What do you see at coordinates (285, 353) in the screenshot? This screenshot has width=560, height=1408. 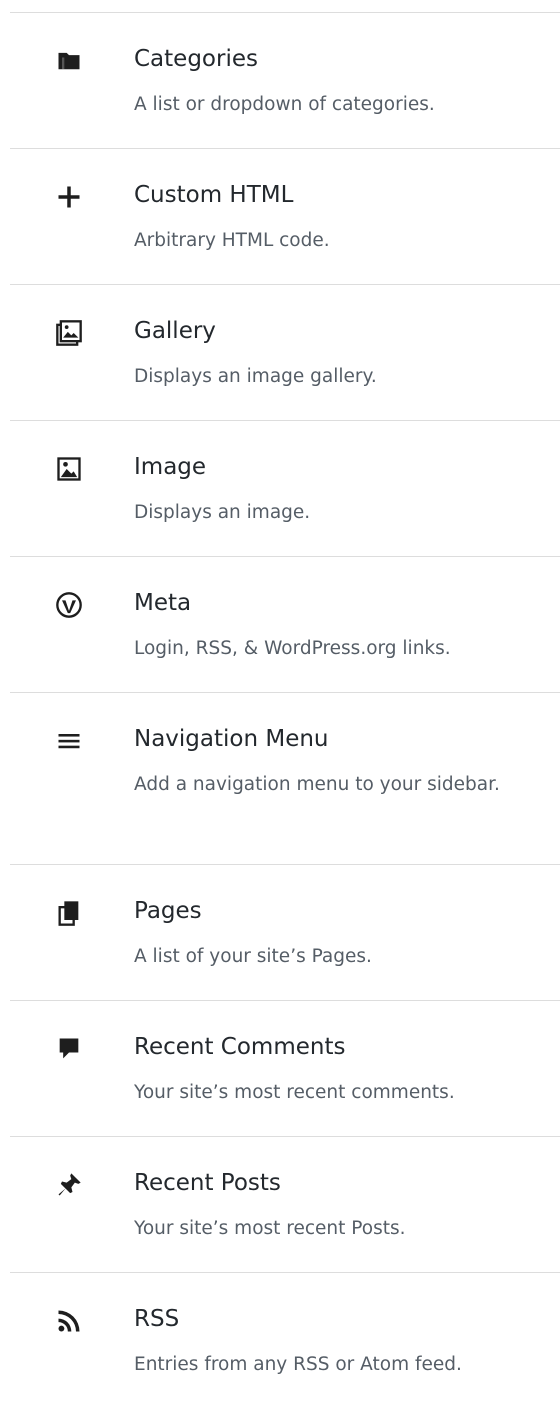 I see `widget-item-gallery: Gallery Displays an image gallery.` at bounding box center [285, 353].